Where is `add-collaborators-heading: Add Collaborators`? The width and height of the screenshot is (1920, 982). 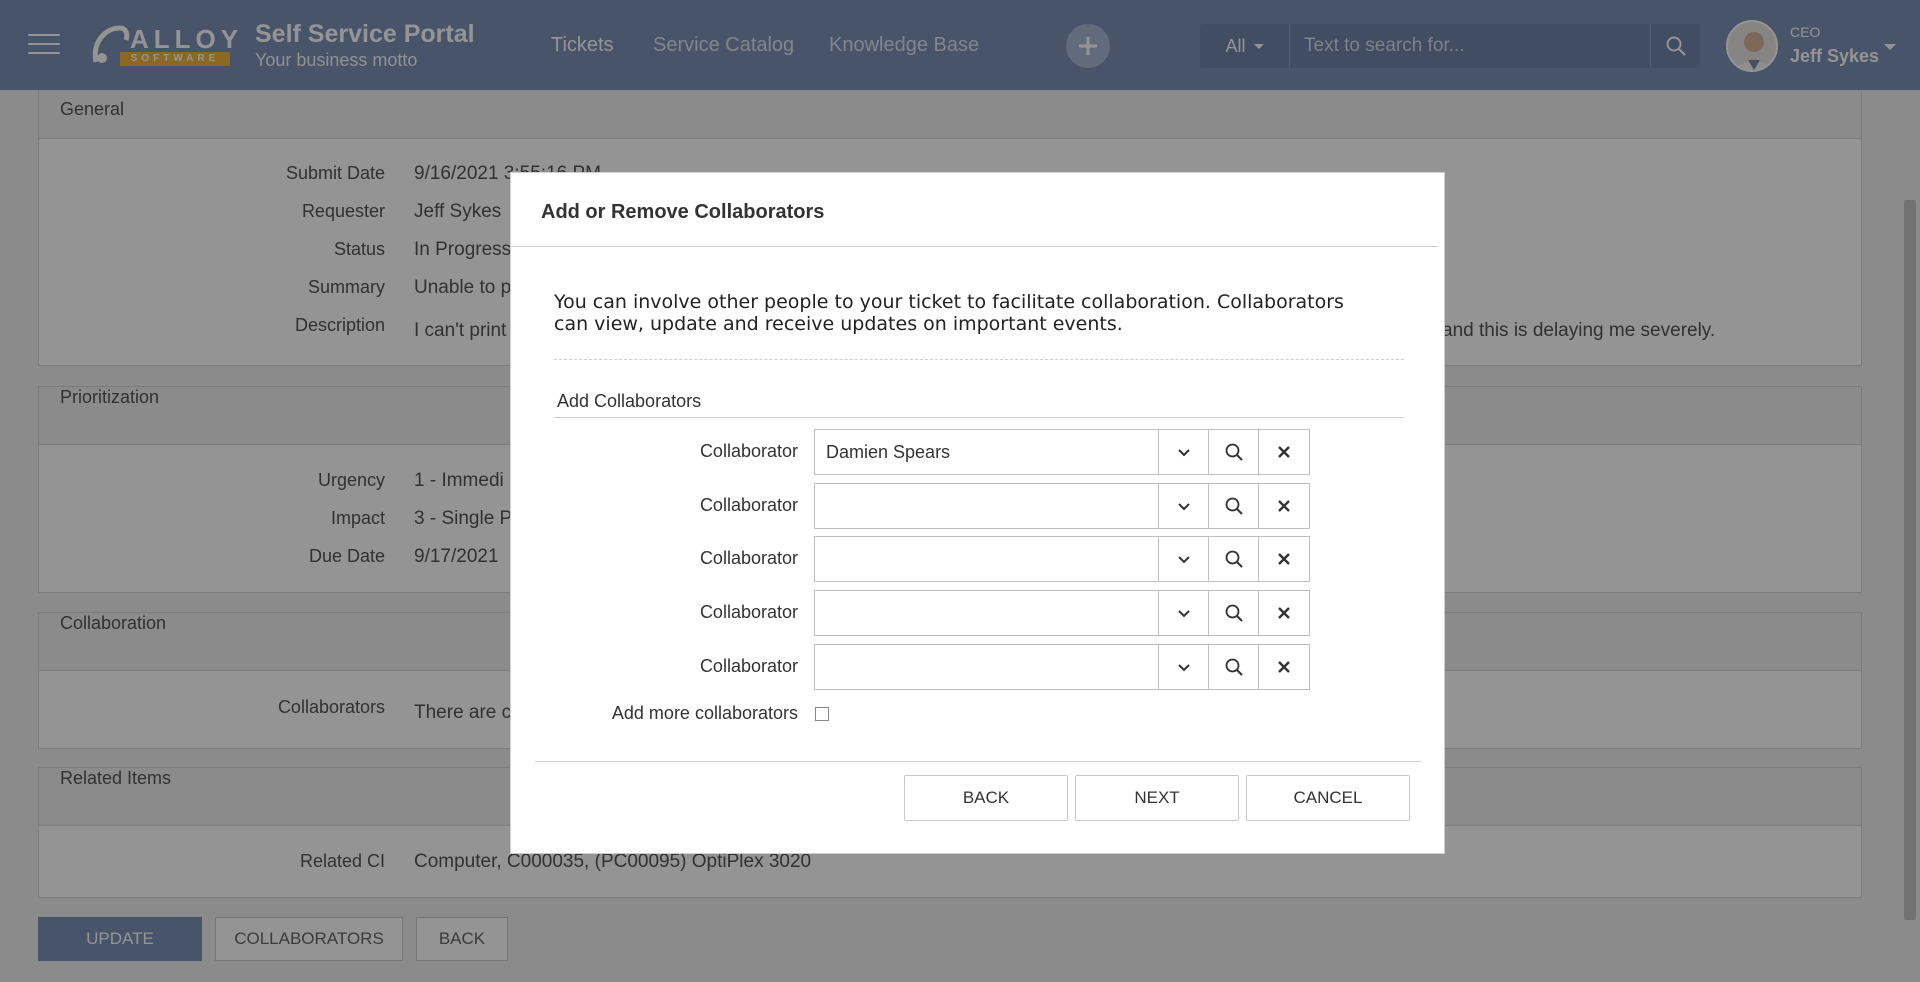
add-collaborators-heading: Add Collaborators is located at coordinates (629, 401).